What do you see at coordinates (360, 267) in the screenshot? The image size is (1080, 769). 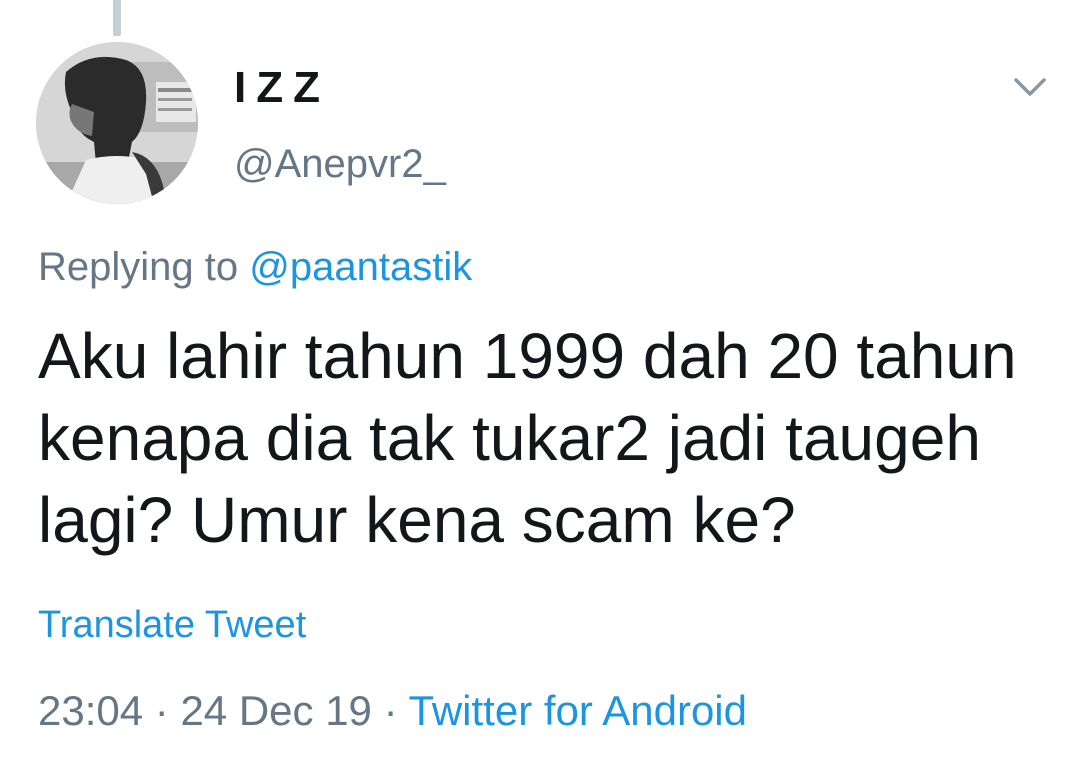 I see `reply-target-link: @paantastik` at bounding box center [360, 267].